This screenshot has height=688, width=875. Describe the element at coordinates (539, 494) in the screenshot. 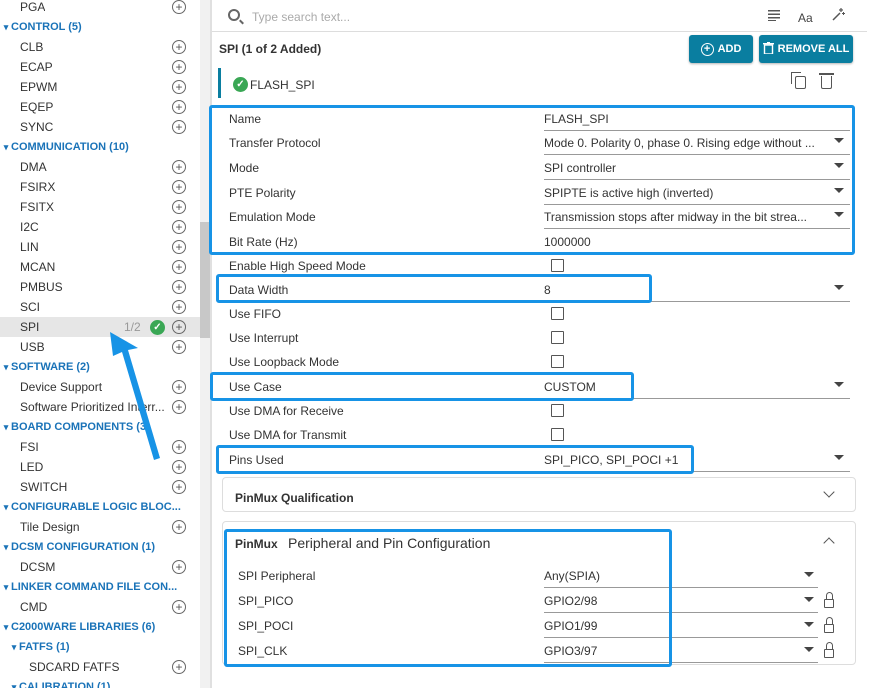

I see `pinmux-qualification-panel: PinMux Qualification` at that location.